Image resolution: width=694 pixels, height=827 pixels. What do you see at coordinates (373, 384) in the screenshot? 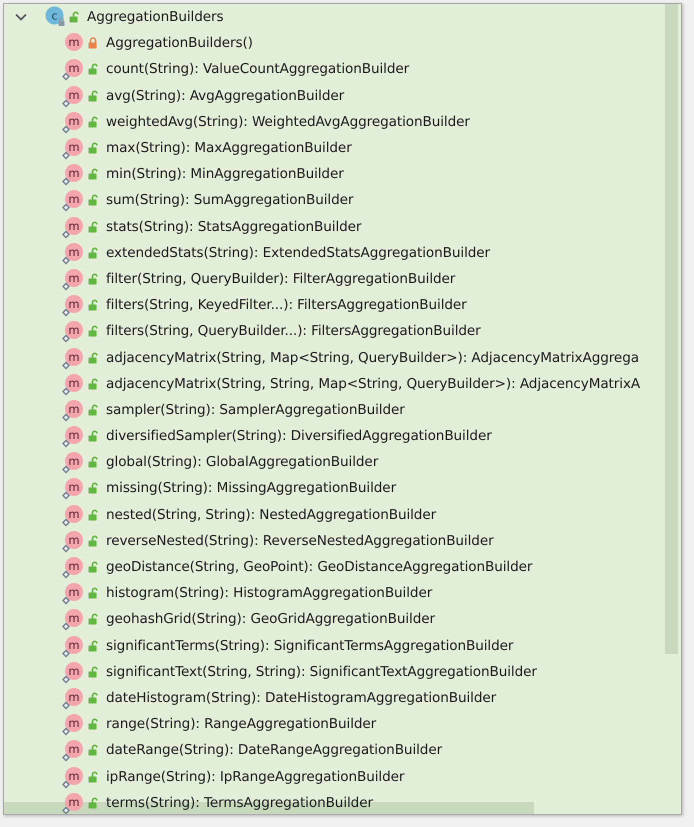
I see `method-signature: adjacencyMatrix(String, String, Map<String, QueryBuilder>): AdjacencyMatrixA` at bounding box center [373, 384].